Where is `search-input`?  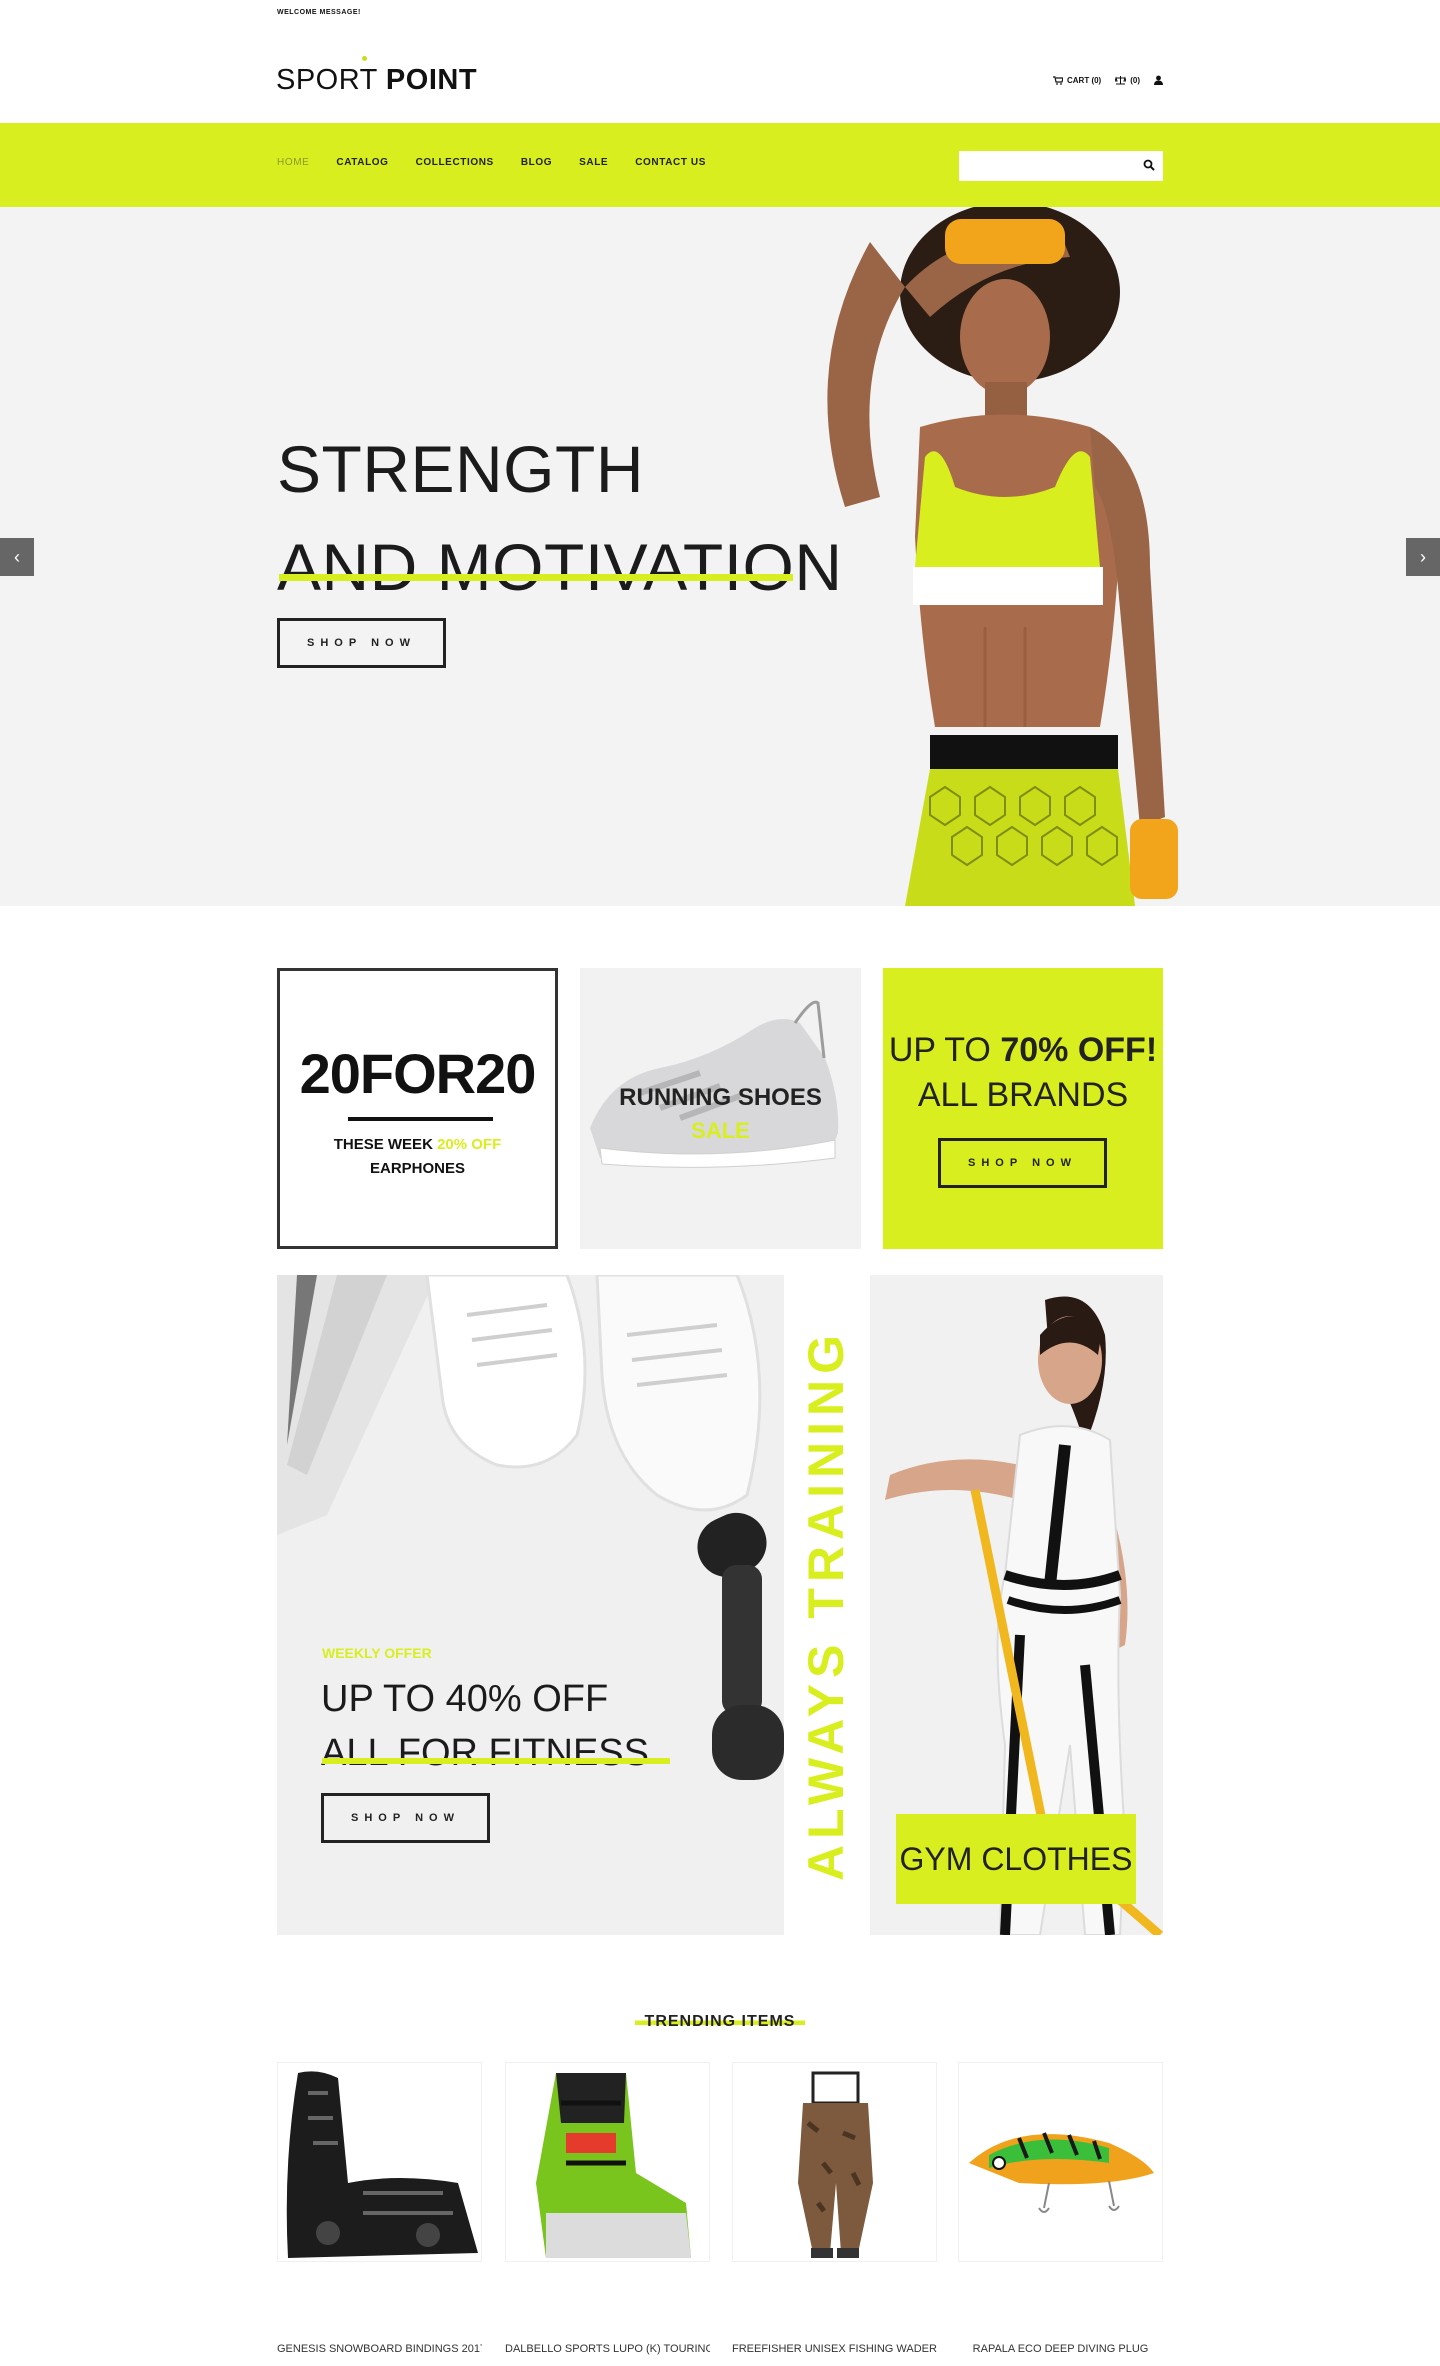
search-input is located at coordinates (1061, 166).